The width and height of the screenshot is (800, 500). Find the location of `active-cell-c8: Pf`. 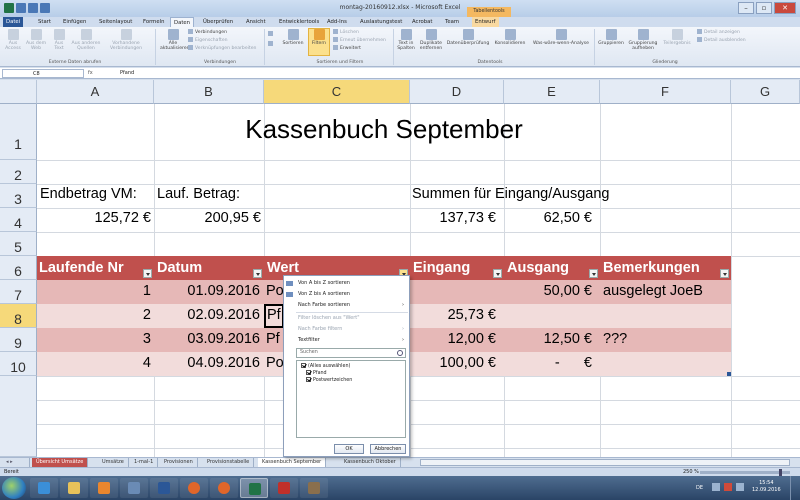

active-cell-c8: Pf is located at coordinates (274, 316).